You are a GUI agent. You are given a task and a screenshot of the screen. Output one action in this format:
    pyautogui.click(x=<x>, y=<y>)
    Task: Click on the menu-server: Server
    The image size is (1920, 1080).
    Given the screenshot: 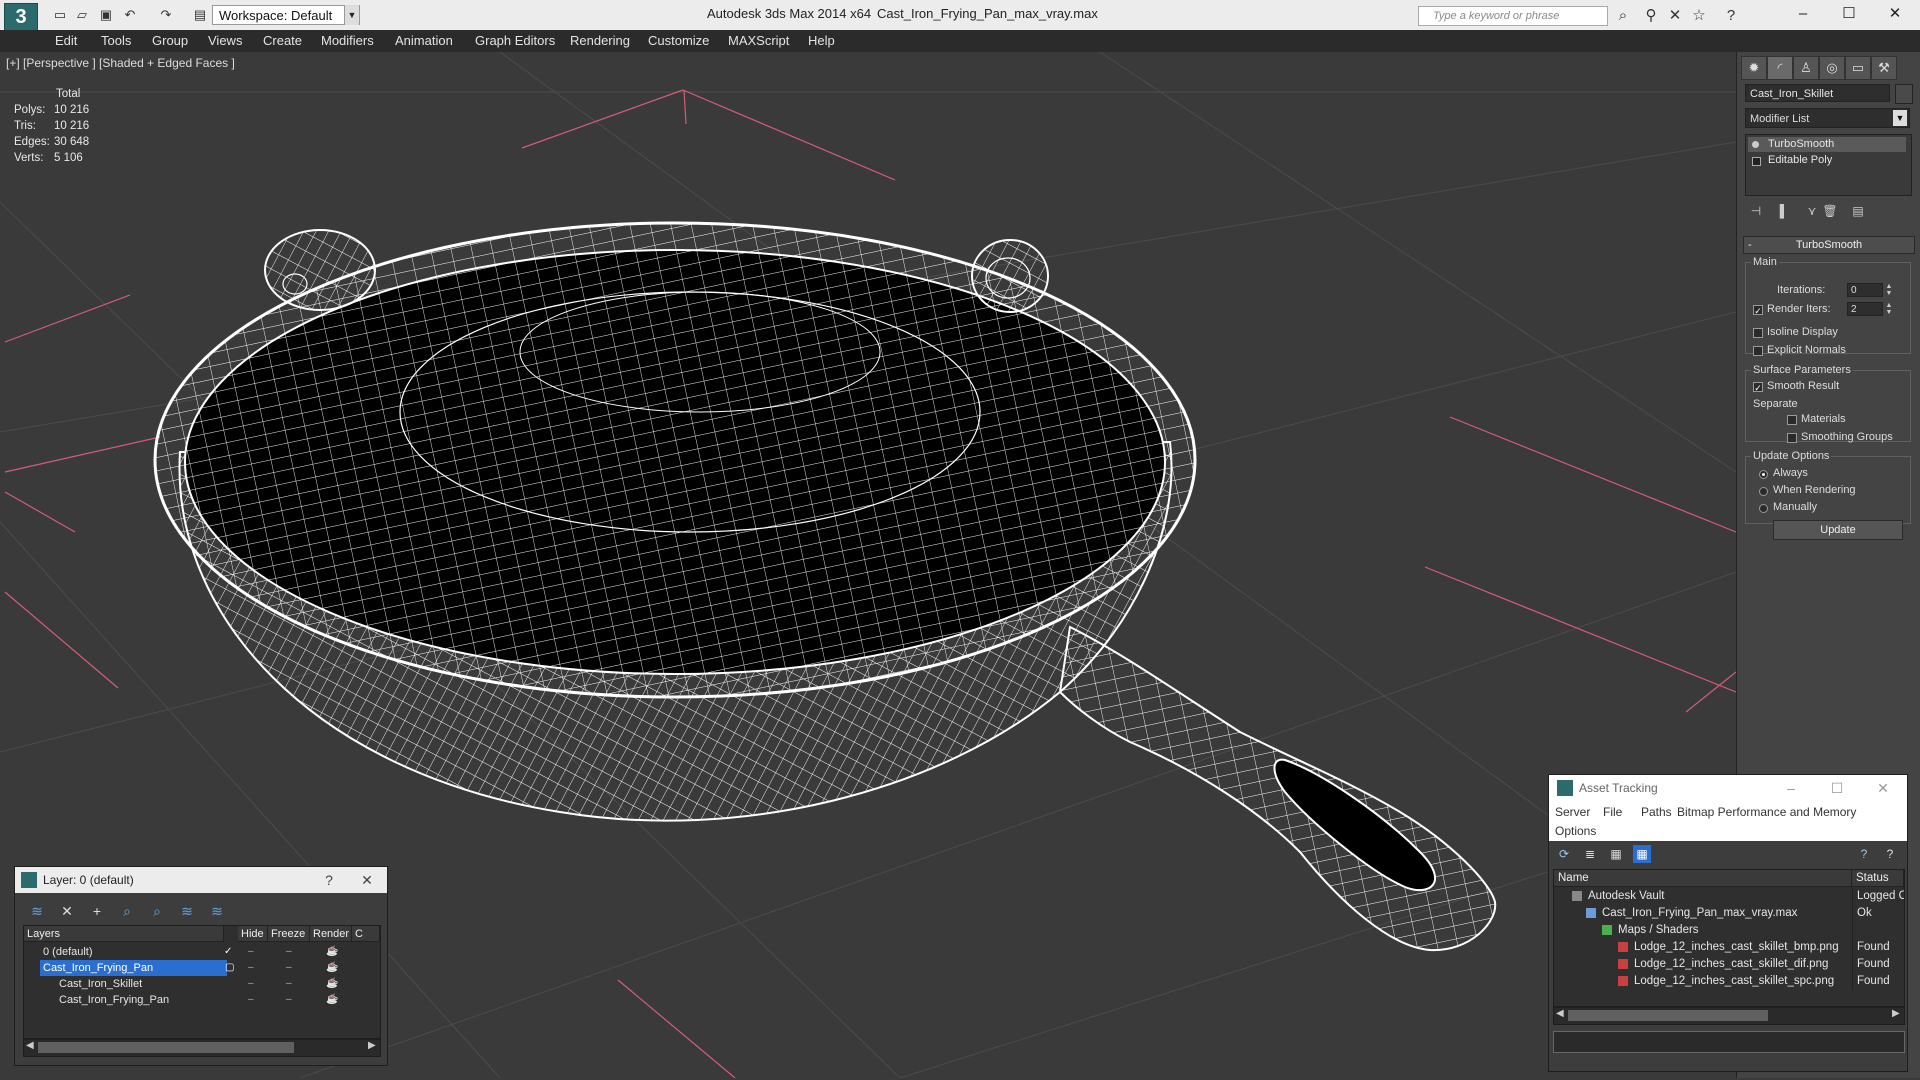 What is the action you would take?
    pyautogui.click(x=1572, y=812)
    